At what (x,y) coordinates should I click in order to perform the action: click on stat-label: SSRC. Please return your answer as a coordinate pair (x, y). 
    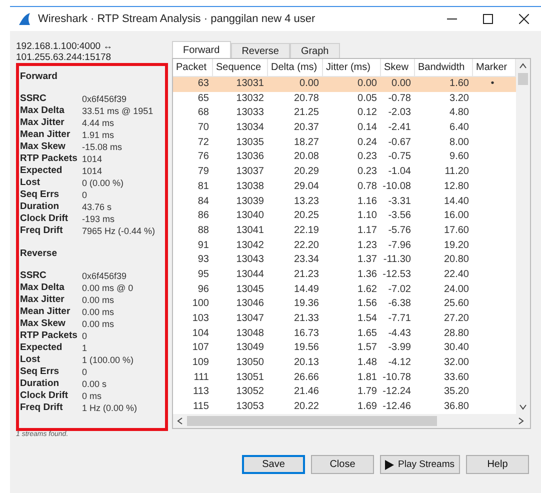
    Looking at the image, I should click on (34, 99).